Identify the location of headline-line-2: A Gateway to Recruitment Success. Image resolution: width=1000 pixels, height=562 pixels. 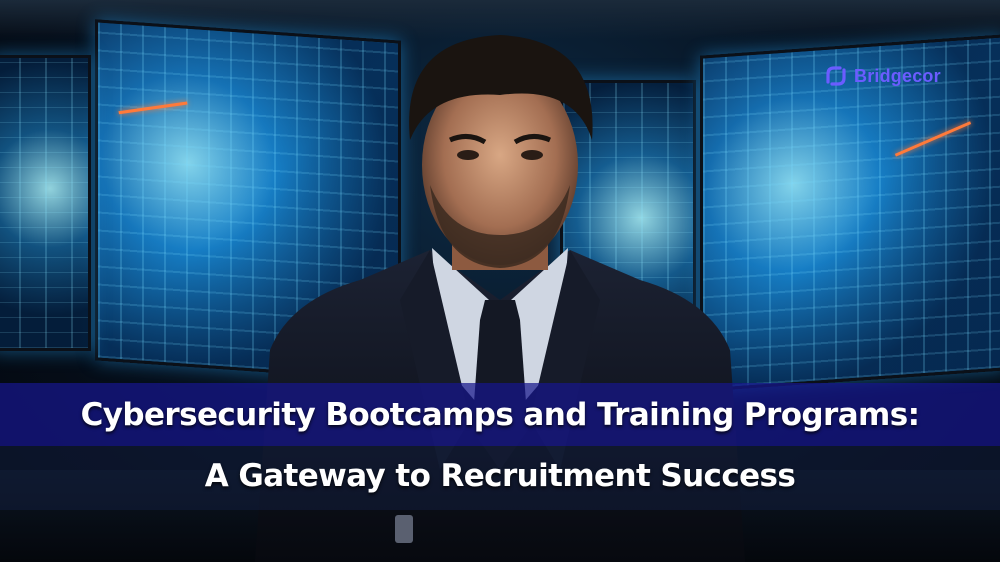
(500, 476).